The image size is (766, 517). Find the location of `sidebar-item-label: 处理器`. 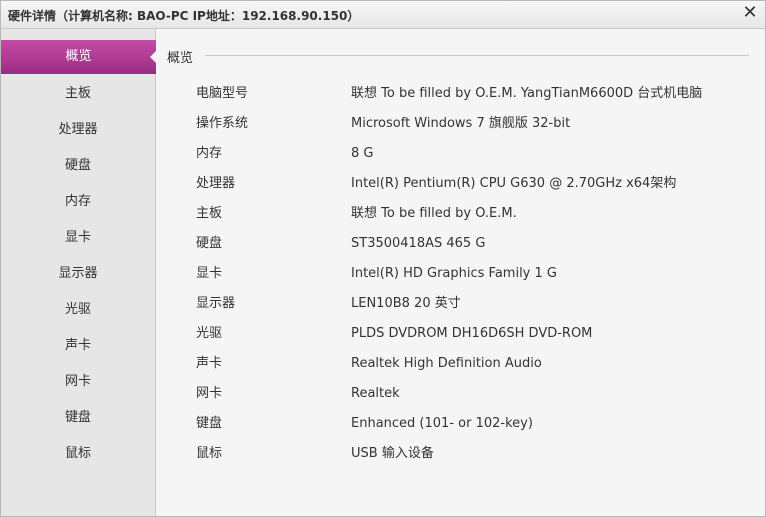

sidebar-item-label: 处理器 is located at coordinates (78, 129).